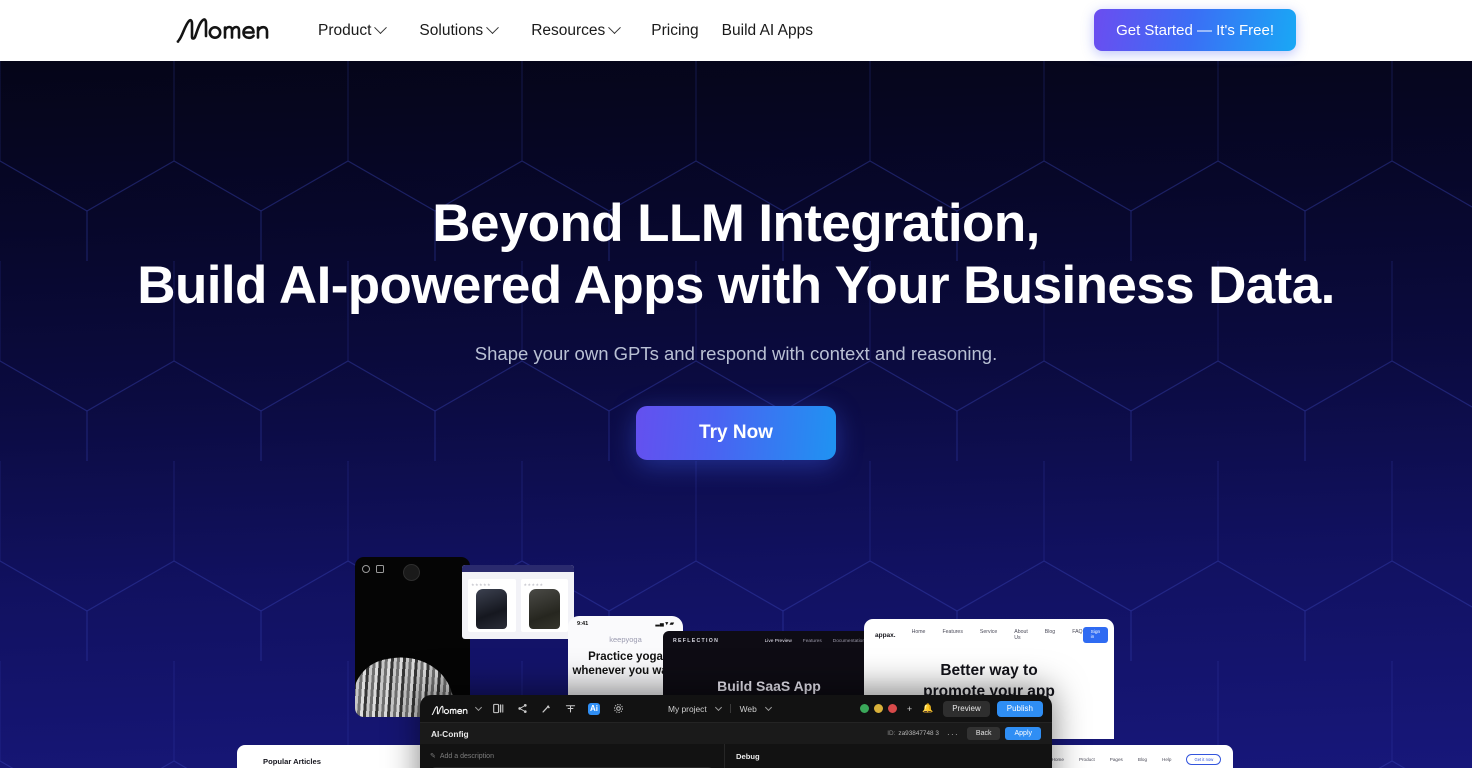  I want to click on talks-link: Pages, so click(1116, 759).